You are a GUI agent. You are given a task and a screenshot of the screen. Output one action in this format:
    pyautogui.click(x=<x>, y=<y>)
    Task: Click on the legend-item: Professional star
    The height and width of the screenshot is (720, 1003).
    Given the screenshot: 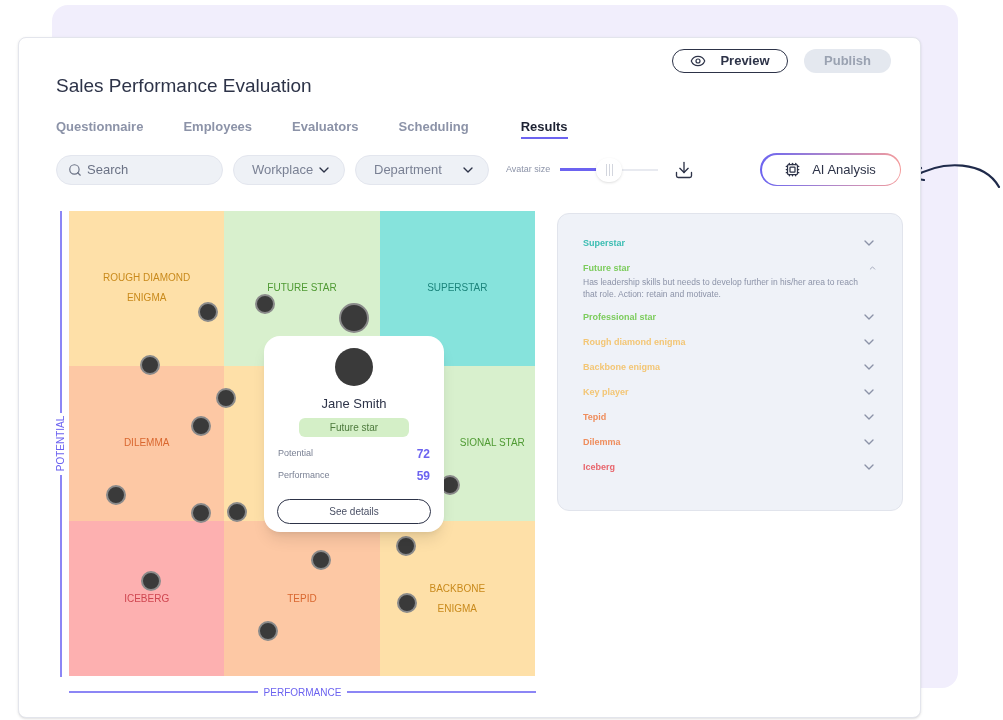 What is the action you would take?
    pyautogui.click(x=620, y=316)
    